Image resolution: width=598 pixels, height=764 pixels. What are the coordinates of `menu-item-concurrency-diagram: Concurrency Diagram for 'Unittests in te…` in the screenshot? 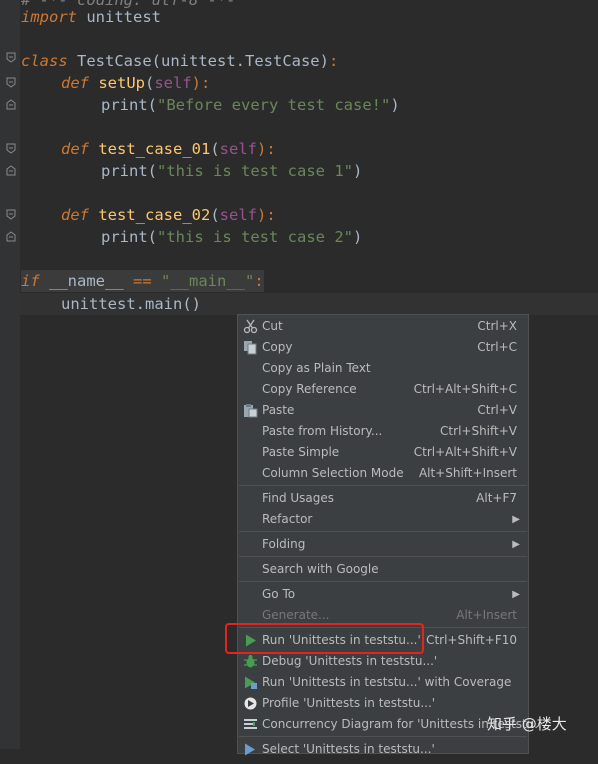 It's located at (393, 724).